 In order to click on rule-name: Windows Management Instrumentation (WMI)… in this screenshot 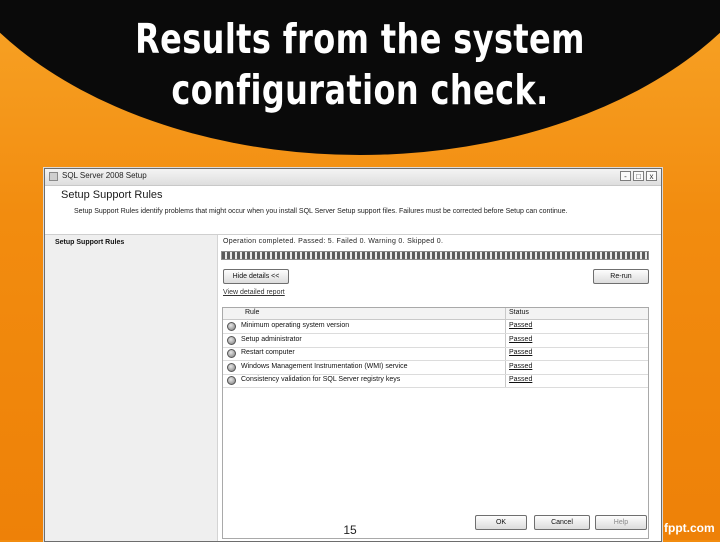, I will do `click(324, 366)`.